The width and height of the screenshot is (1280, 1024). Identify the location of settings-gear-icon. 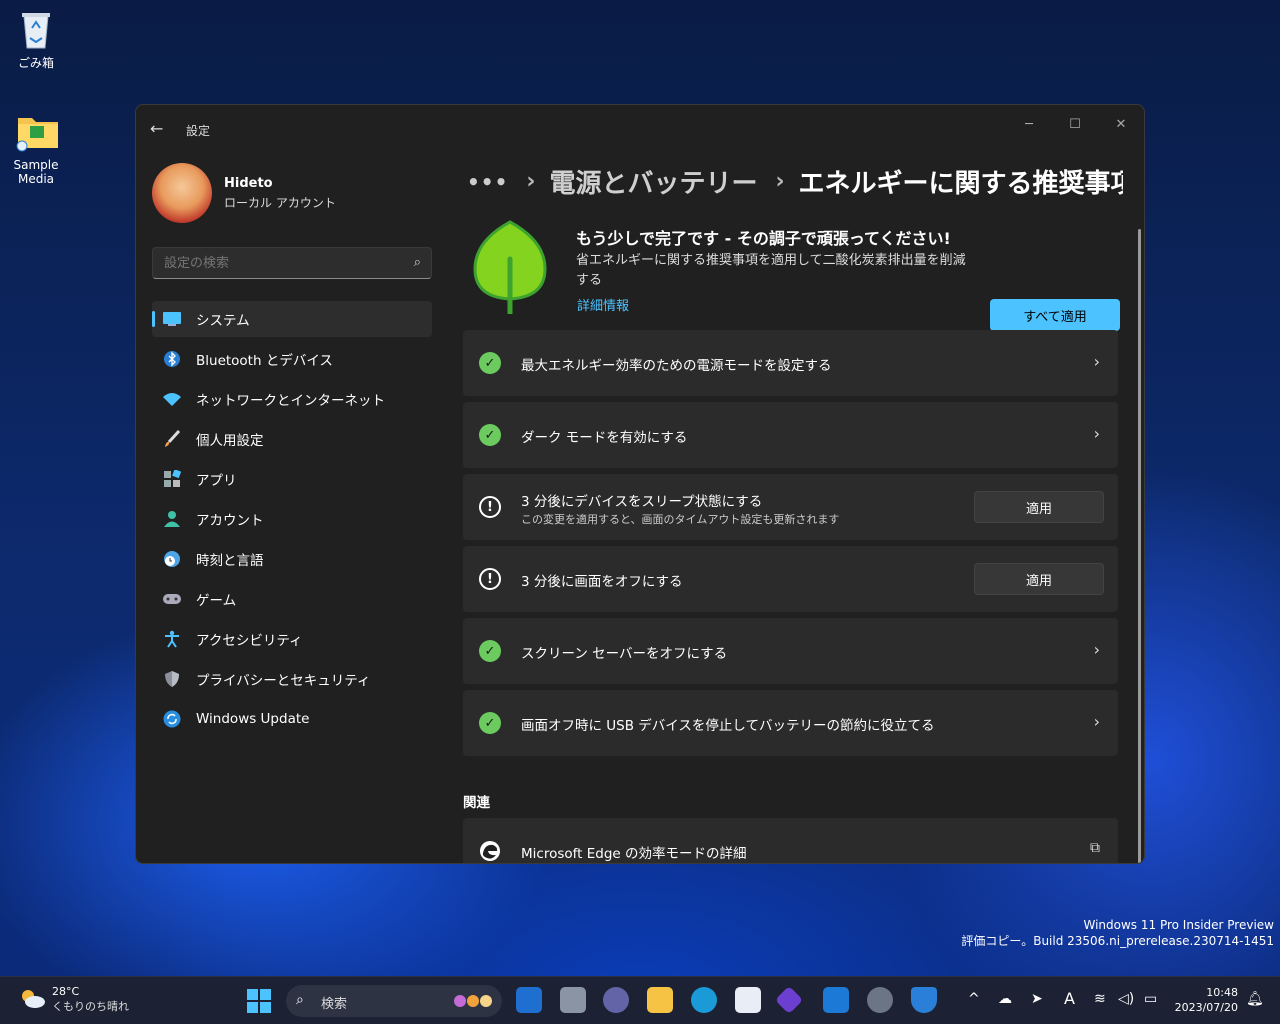
(880, 1000).